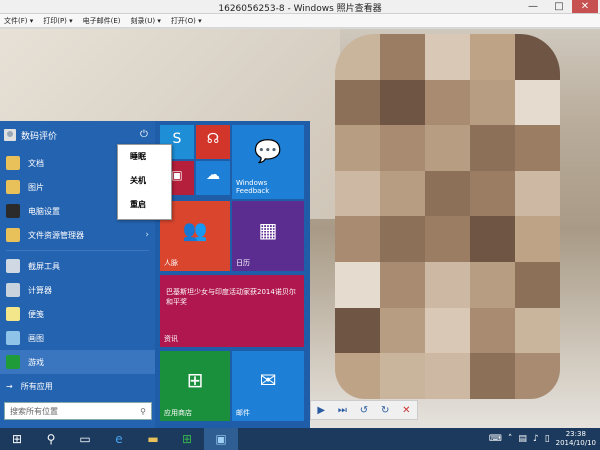 This screenshot has height=450, width=600. What do you see at coordinates (253, 187) in the screenshot?
I see `tile-windows-feedback-label: Windows Feedback` at bounding box center [253, 187].